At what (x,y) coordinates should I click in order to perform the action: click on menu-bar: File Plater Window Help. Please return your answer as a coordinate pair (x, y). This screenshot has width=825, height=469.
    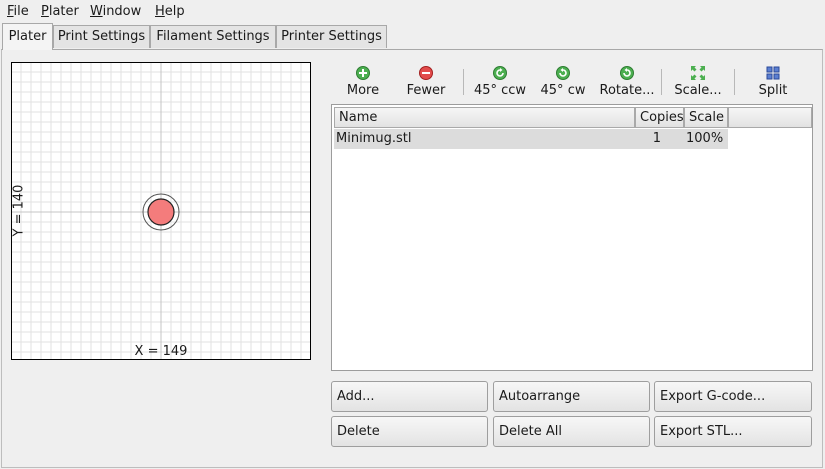
    Looking at the image, I should click on (412, 12).